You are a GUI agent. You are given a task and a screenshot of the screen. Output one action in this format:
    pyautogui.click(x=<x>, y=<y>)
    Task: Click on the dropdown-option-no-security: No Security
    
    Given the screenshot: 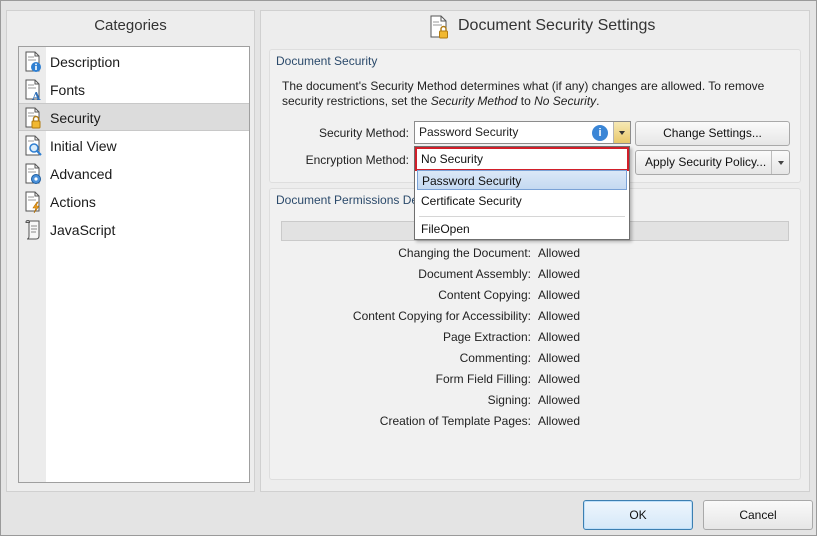 What is the action you would take?
    pyautogui.click(x=522, y=159)
    